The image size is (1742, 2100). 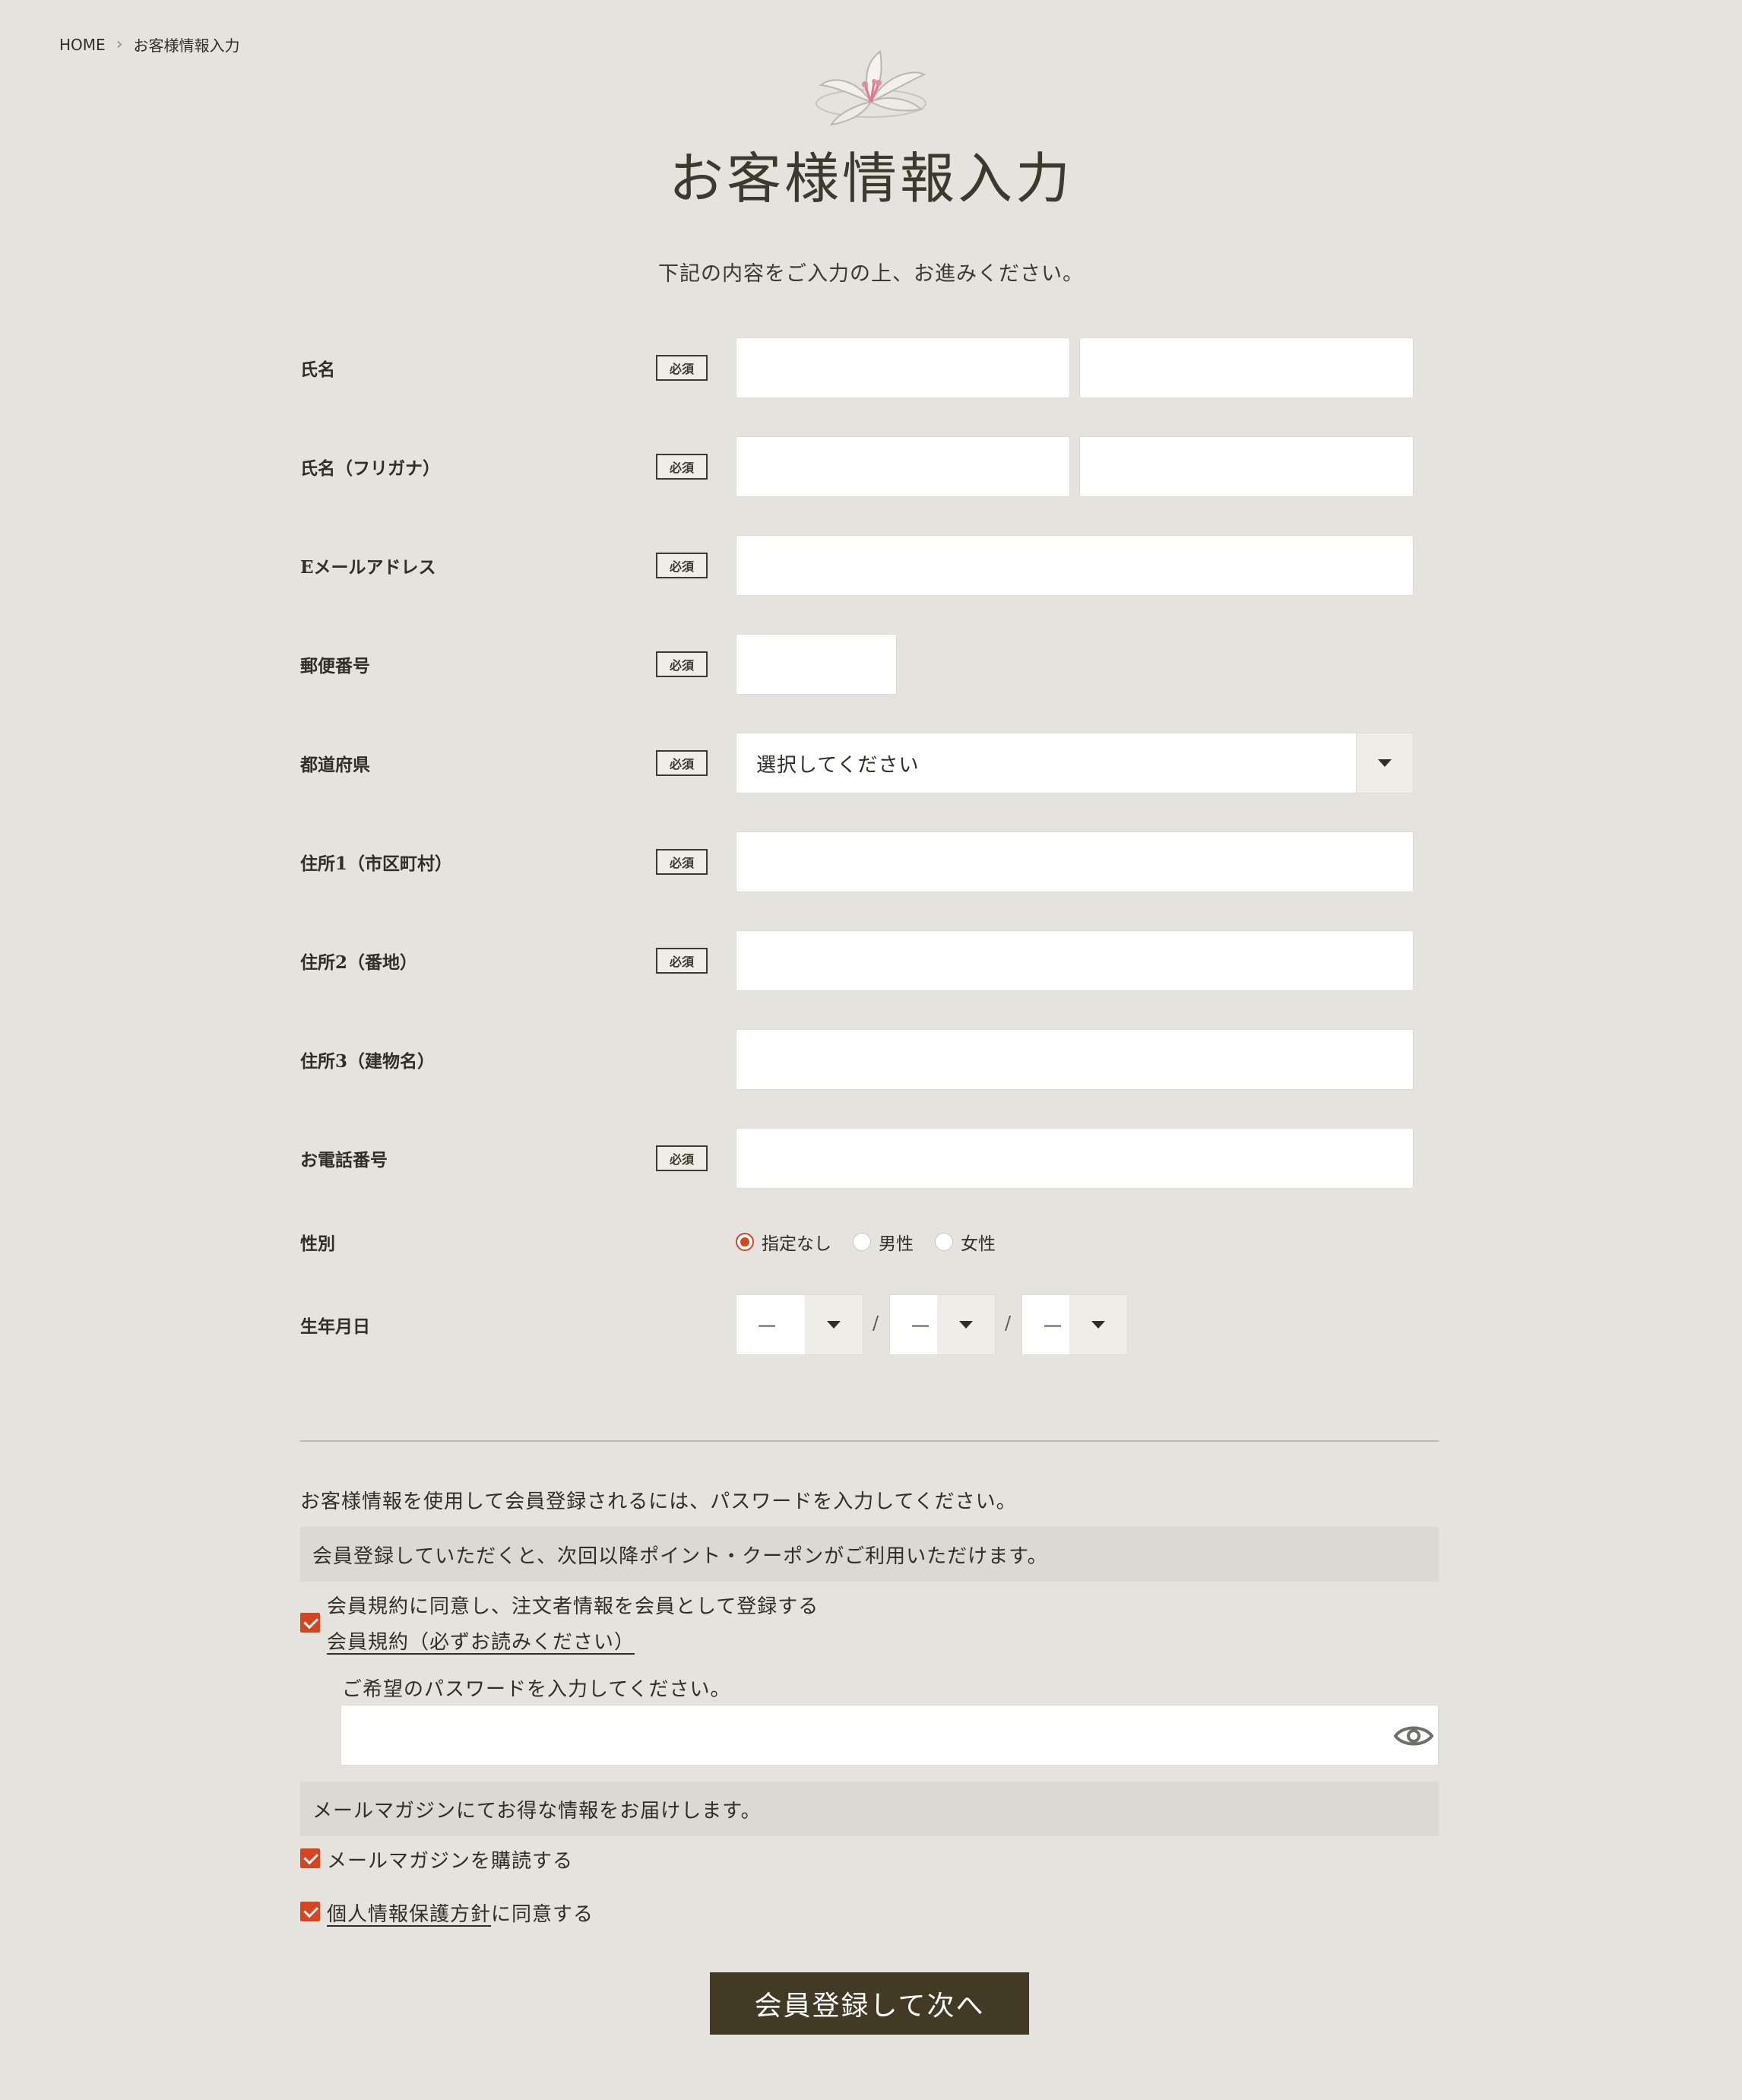 I want to click on form-row-address1: 住所1（市区町村） 必須, so click(x=857, y=861).